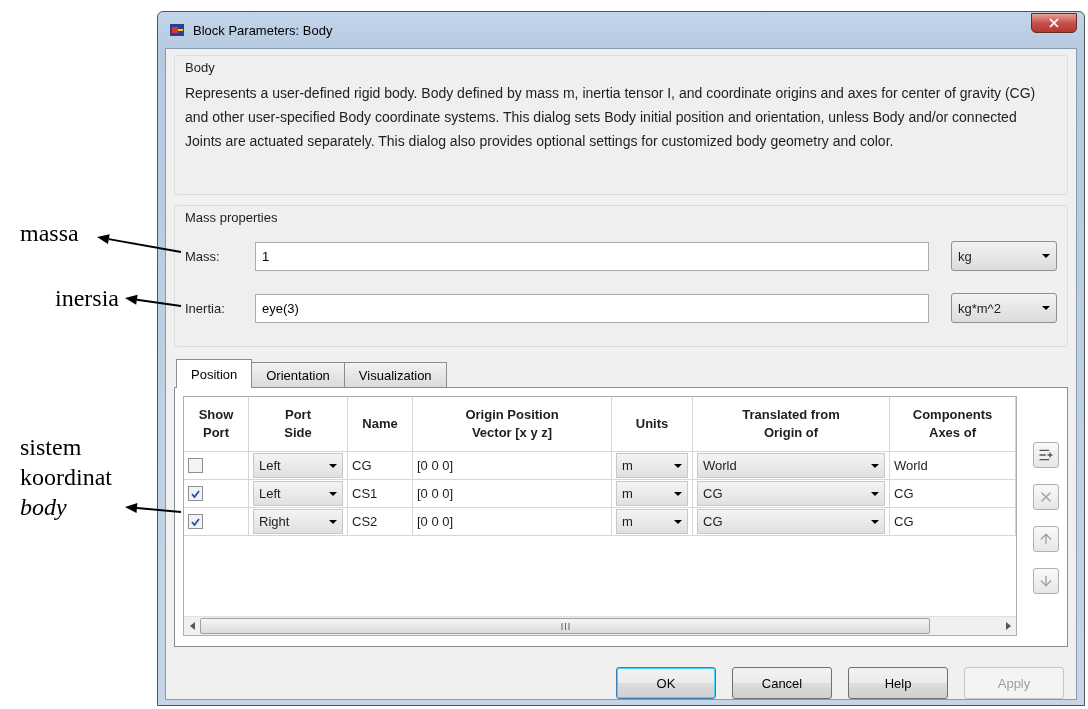  I want to click on input-field: eye(3), so click(592, 308).